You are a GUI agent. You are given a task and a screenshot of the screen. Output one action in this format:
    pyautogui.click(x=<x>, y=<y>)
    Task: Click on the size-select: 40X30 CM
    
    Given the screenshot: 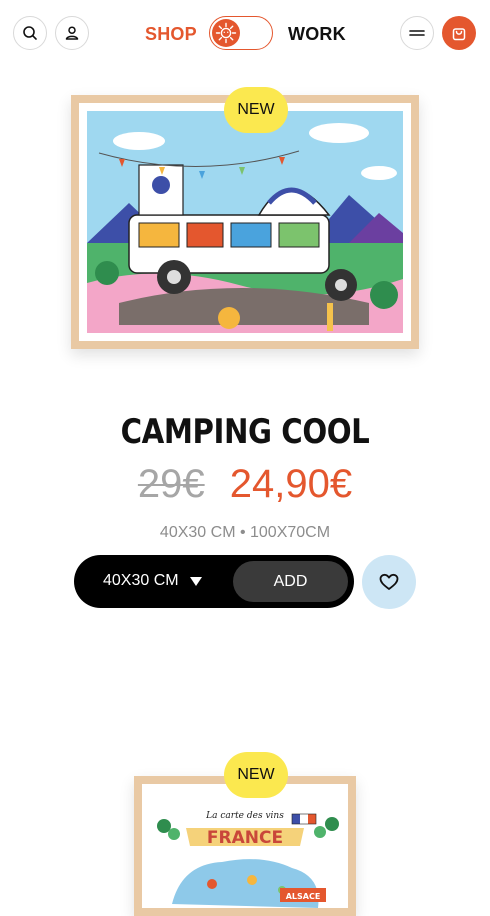 What is the action you would take?
    pyautogui.click(x=153, y=581)
    